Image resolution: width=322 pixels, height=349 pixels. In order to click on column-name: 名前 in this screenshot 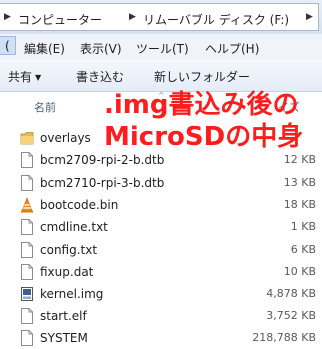, I will do `click(45, 107)`.